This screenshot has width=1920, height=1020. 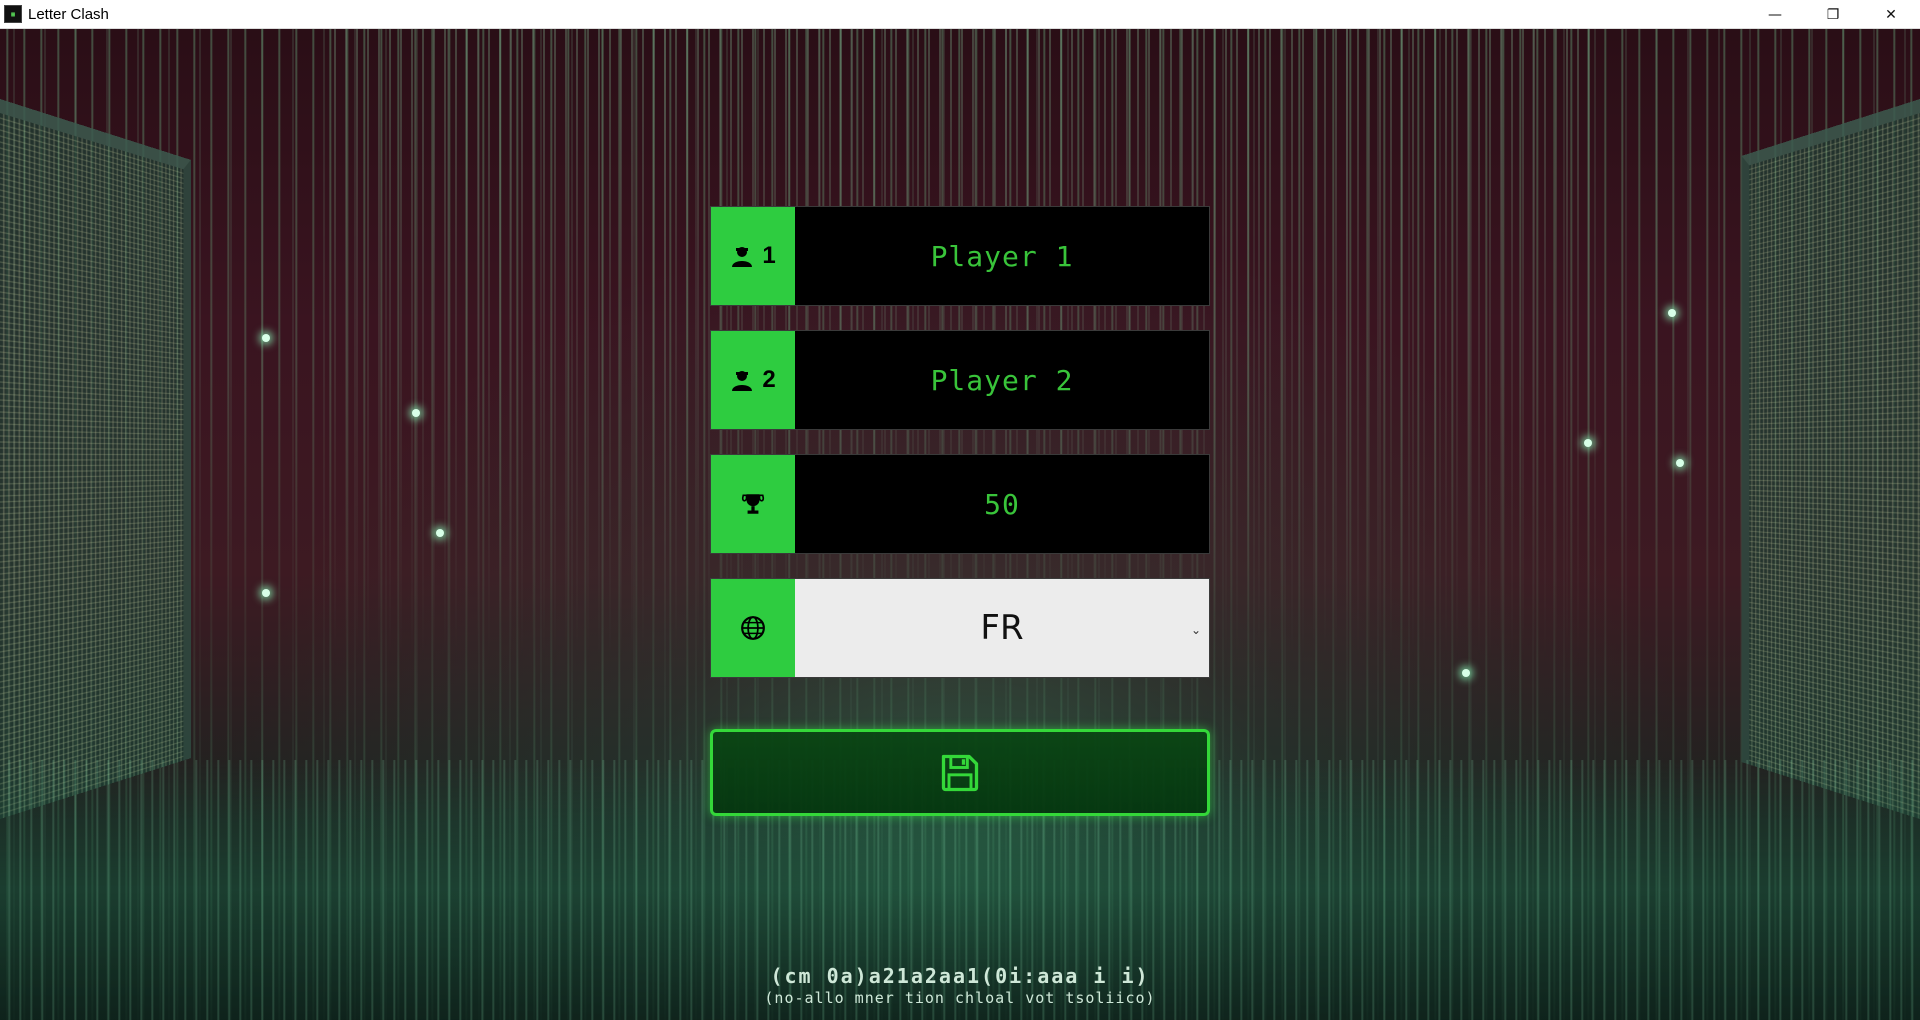 I want to click on player2-row: 2 Player 2, so click(x=960, y=380).